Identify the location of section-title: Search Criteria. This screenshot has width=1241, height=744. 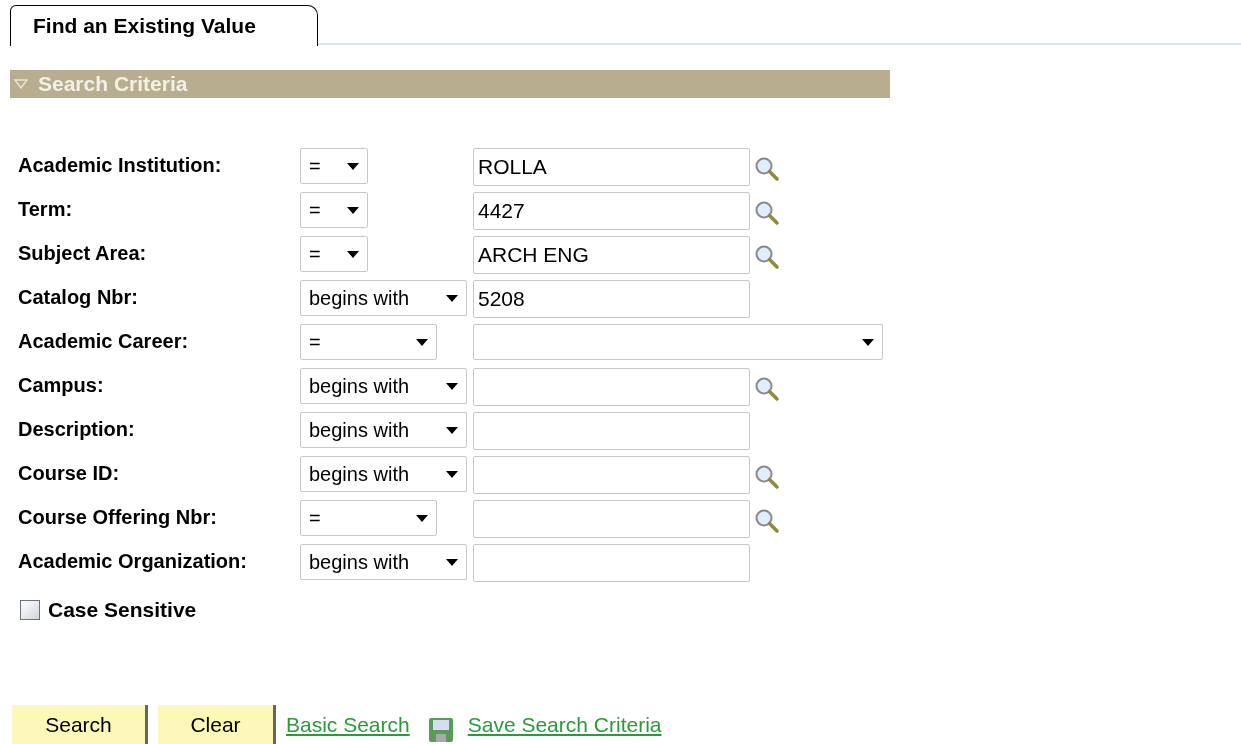
(113, 84).